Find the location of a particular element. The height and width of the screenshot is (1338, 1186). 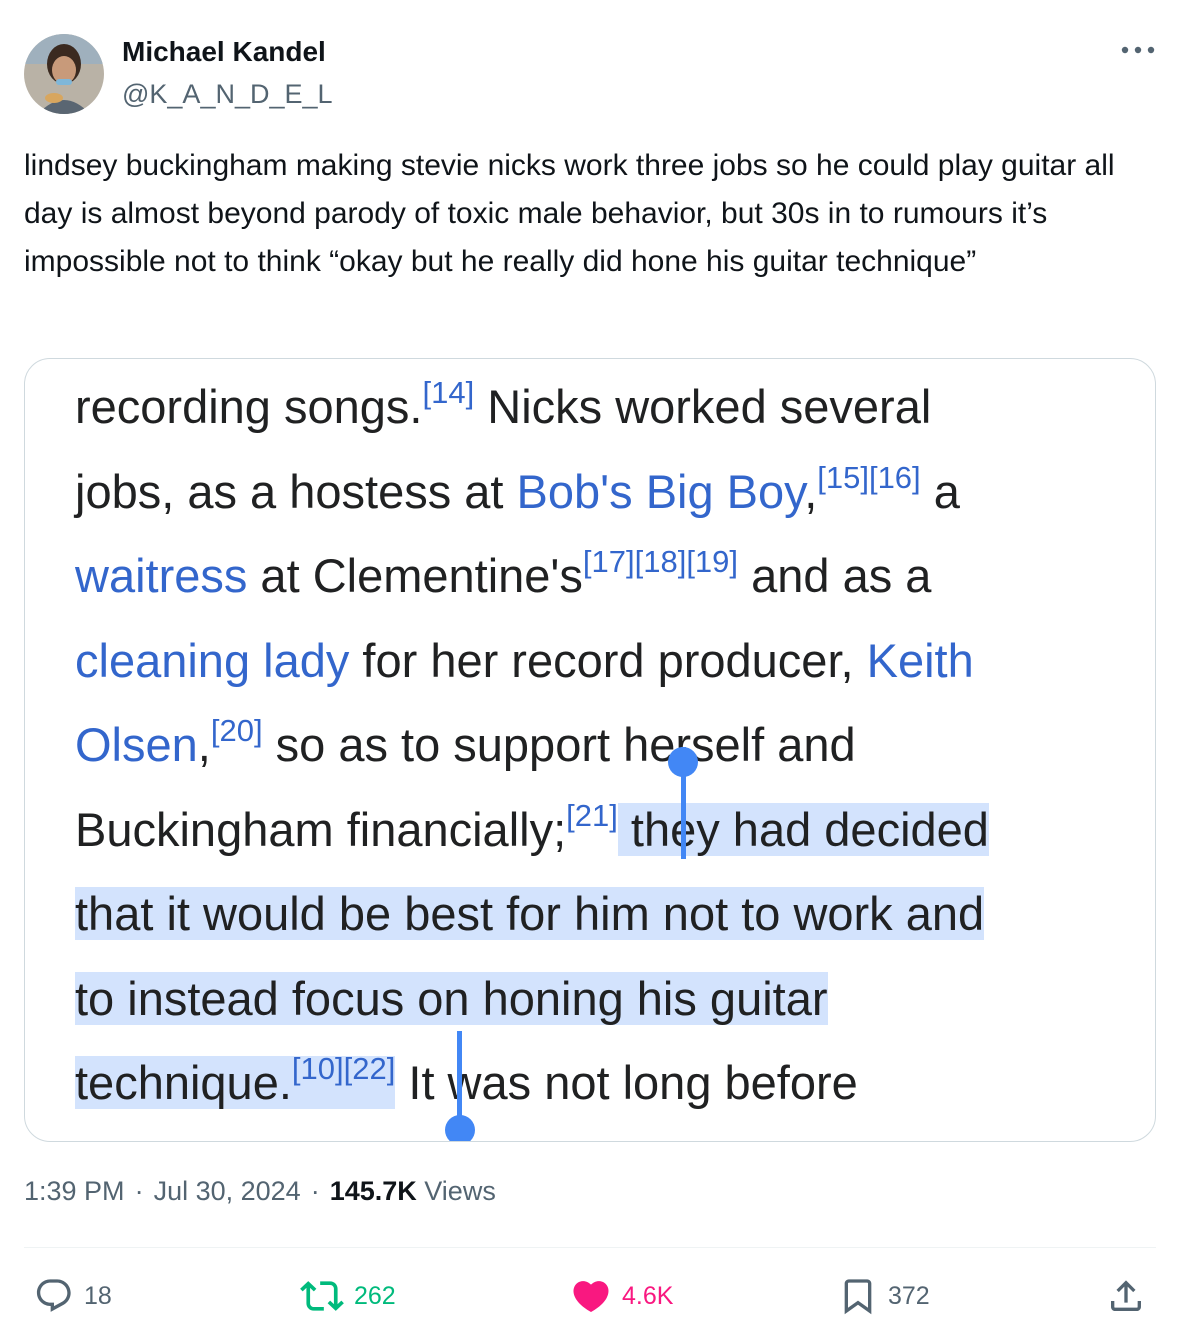

share-button is located at coordinates (1126, 1296).